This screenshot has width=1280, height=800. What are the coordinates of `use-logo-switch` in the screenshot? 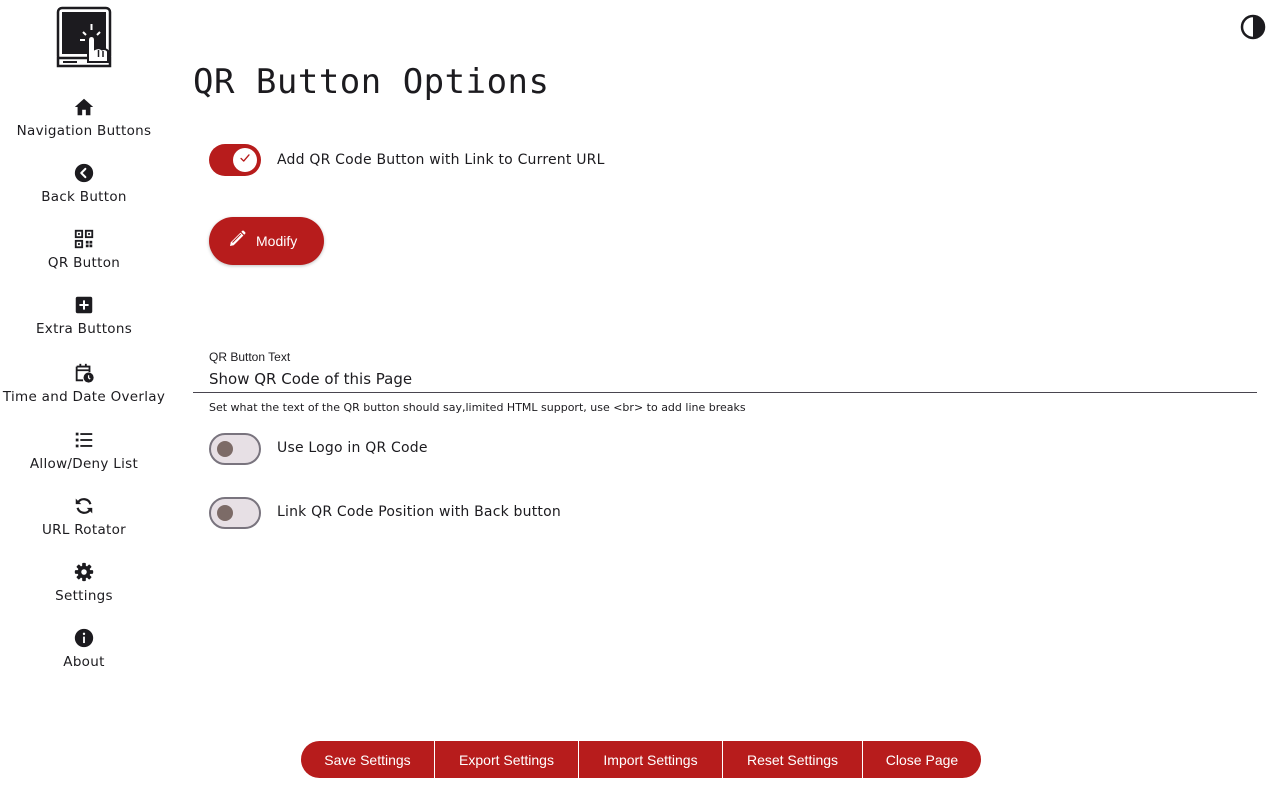 It's located at (235, 449).